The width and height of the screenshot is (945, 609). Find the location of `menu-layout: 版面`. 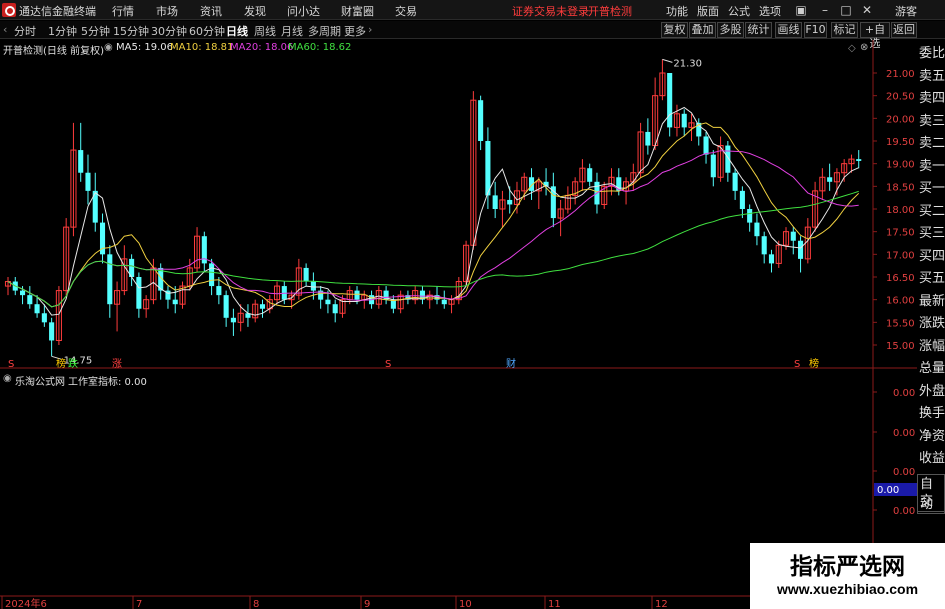

menu-layout: 版面 is located at coordinates (708, 11).